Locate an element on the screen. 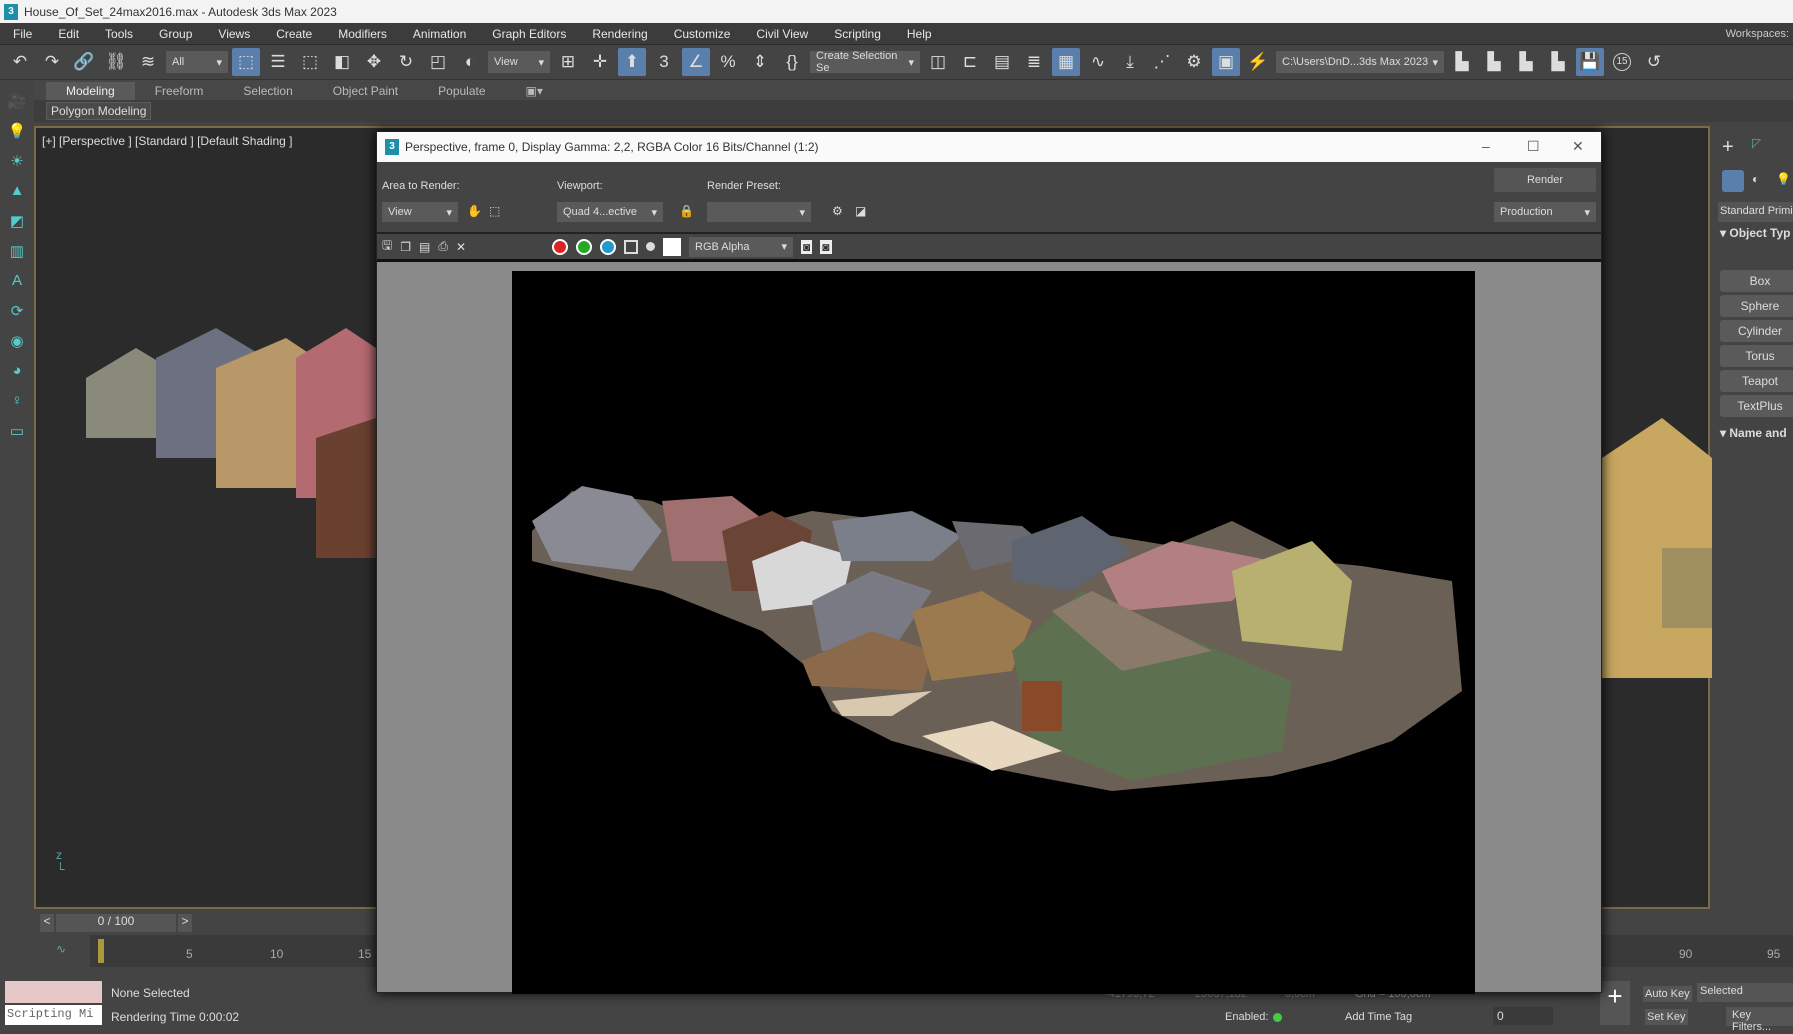 This screenshot has height=1034, width=1793. edit-named-selection-icon: {} is located at coordinates (792, 62).